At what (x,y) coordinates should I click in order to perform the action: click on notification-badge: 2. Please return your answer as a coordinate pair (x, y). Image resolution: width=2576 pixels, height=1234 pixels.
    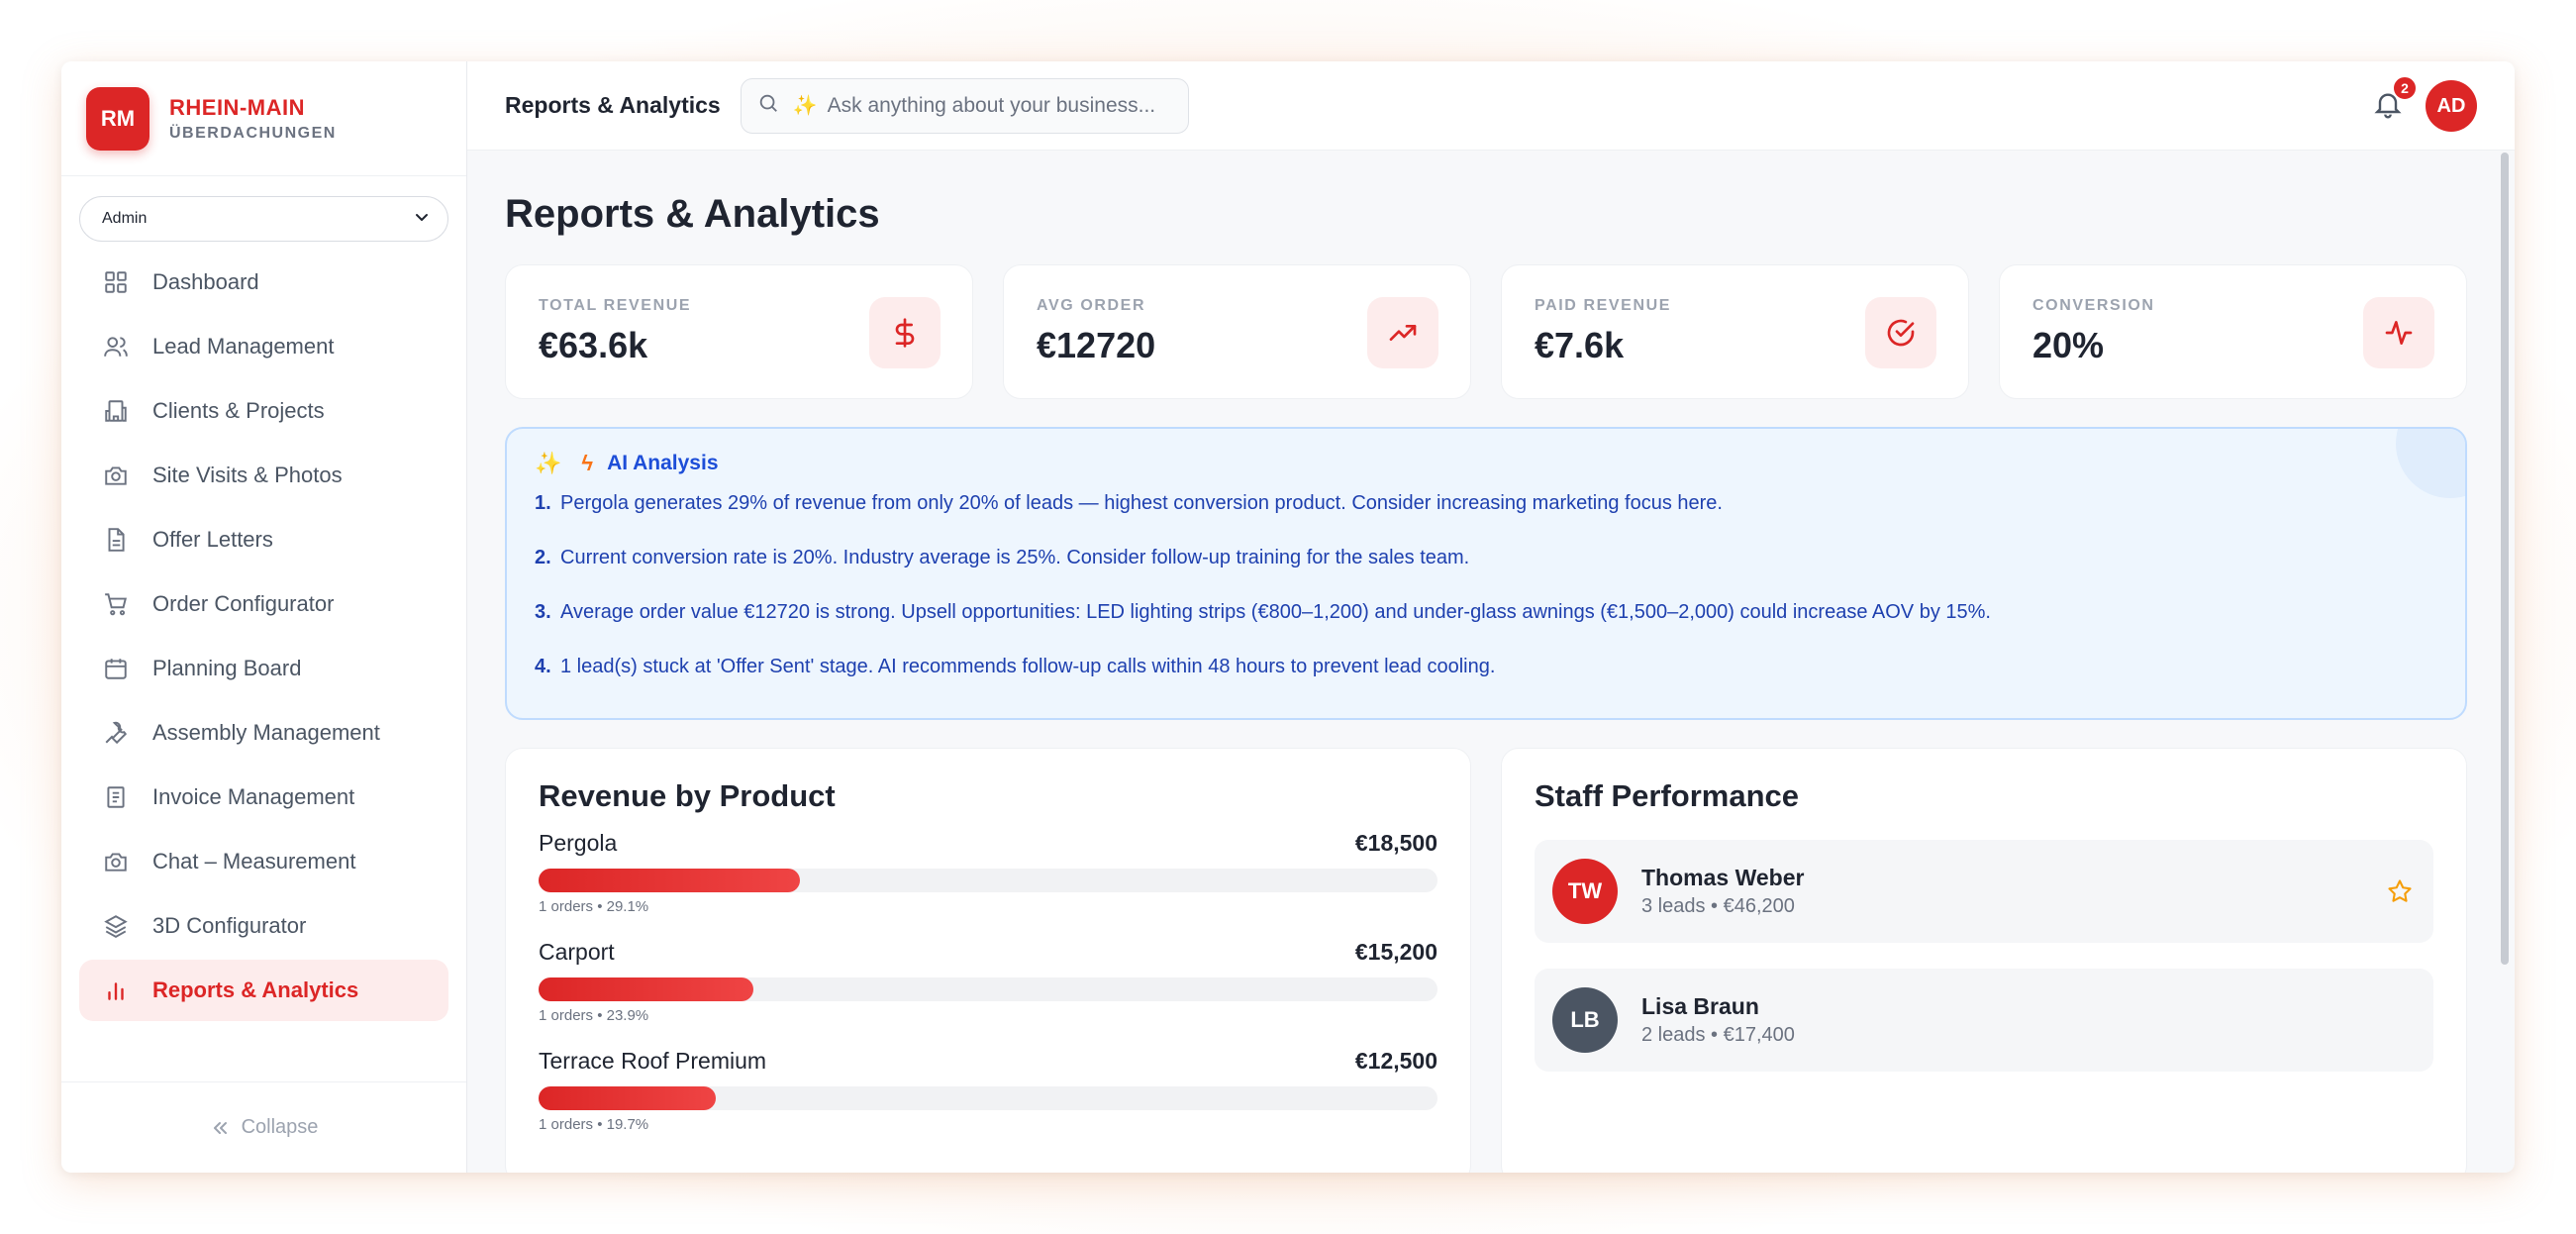
    Looking at the image, I should click on (2405, 88).